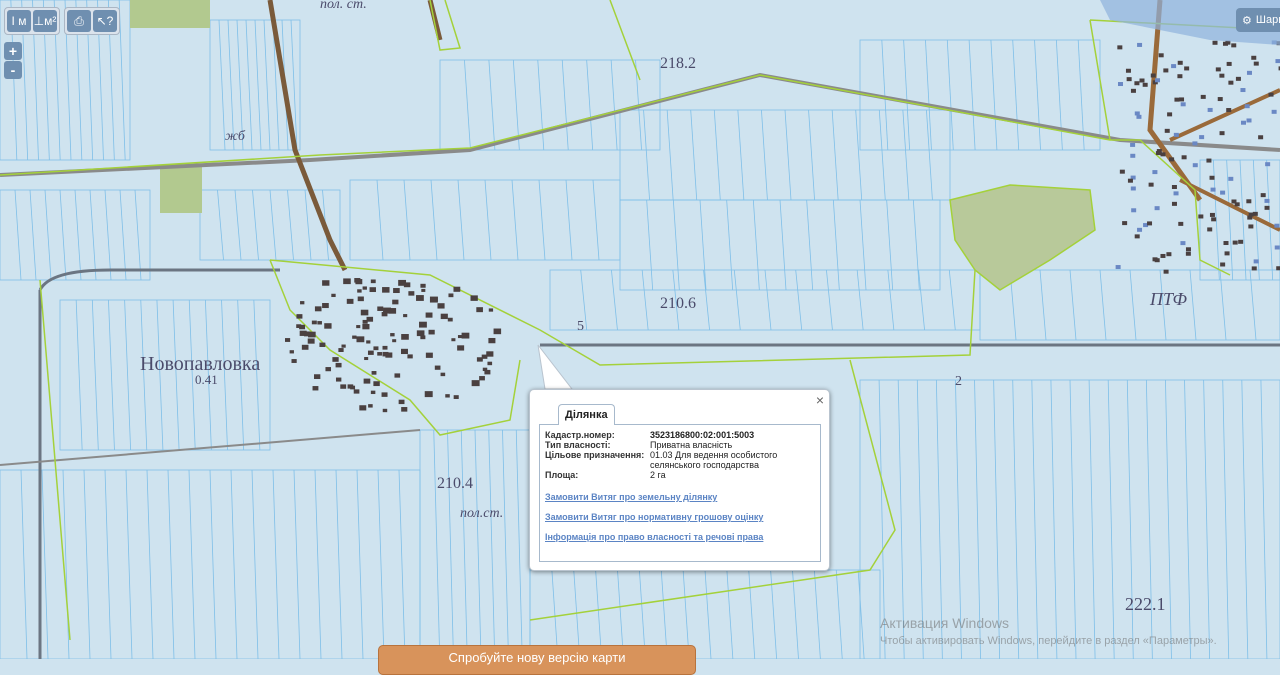  I want to click on measure-toolbar: I м ⊥м², so click(32, 21).